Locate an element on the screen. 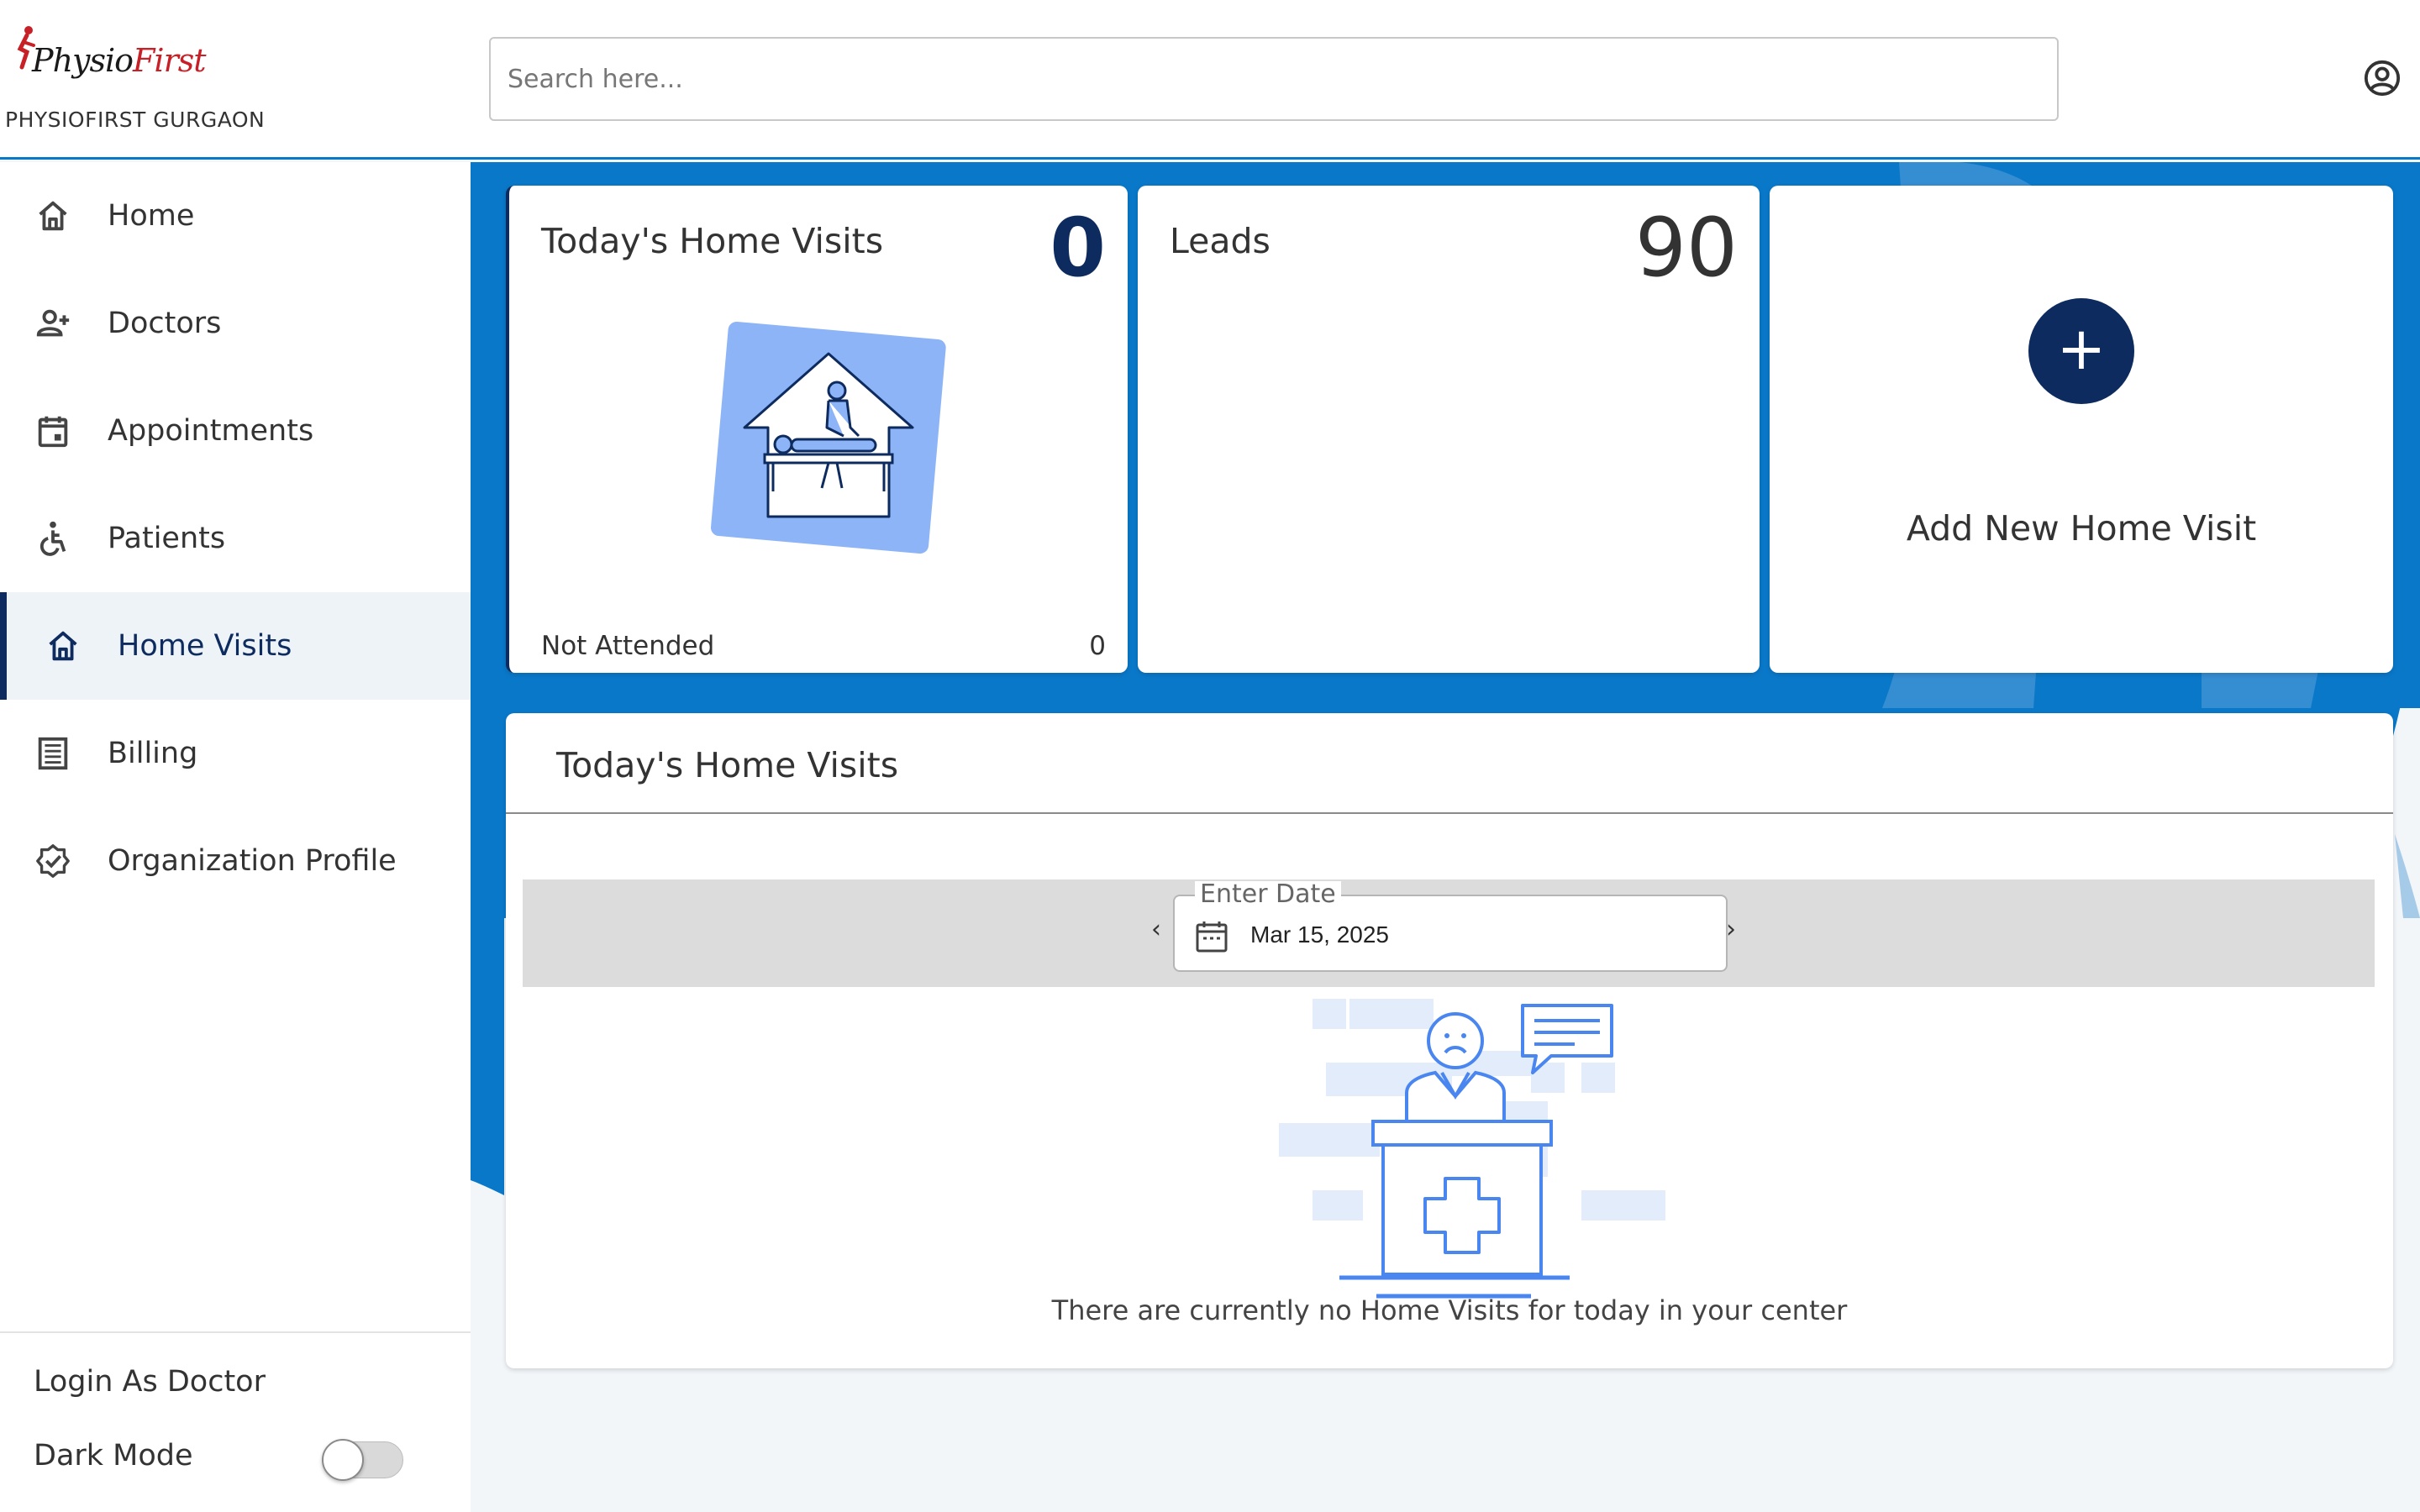  sidebar-item-patients: Patients is located at coordinates (235, 538).